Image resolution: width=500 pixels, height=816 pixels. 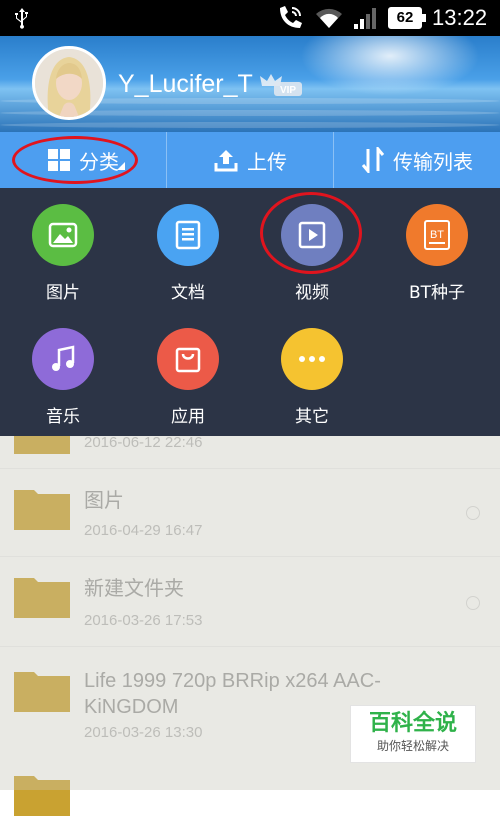 I want to click on watermark-slogan: 助你轻松解决, so click(x=412, y=746).